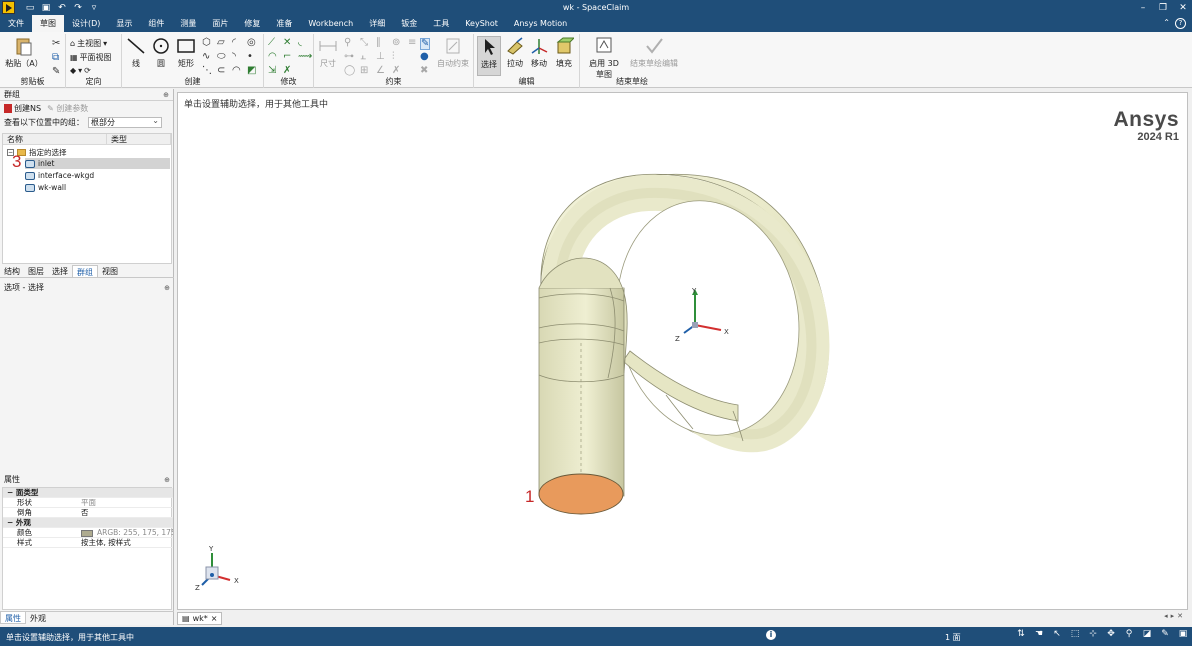 This screenshot has height=646, width=1192. What do you see at coordinates (1163, 8) in the screenshot?
I see `restore-icon: ❐` at bounding box center [1163, 8].